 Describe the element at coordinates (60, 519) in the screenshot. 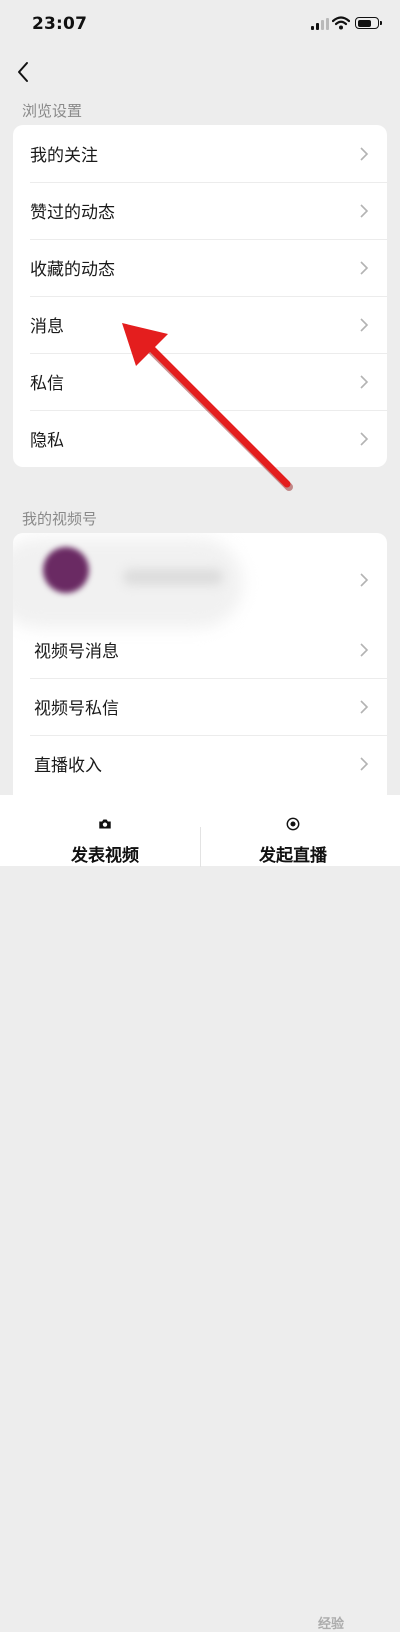

I see `my-channels-header: 我的视频号` at that location.